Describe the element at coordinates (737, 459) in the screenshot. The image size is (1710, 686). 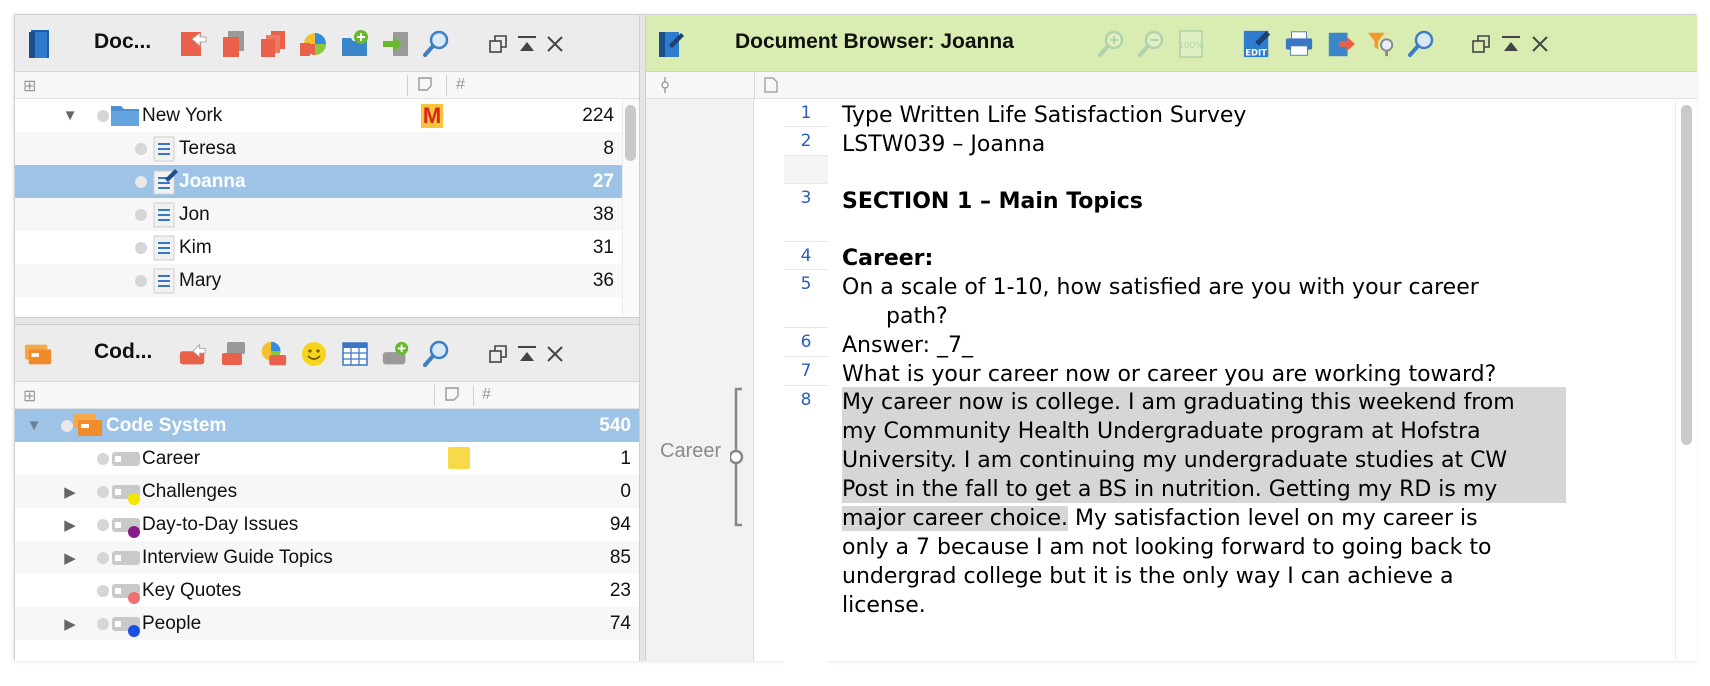
I see `code-stripe-bracket` at that location.